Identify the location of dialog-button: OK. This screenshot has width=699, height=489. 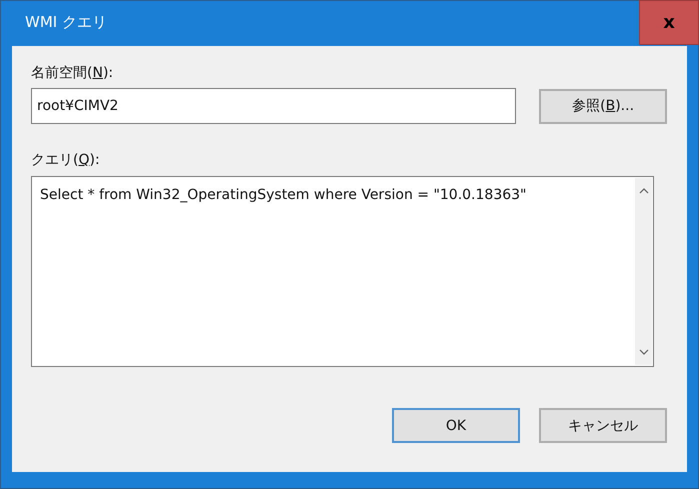
(456, 425).